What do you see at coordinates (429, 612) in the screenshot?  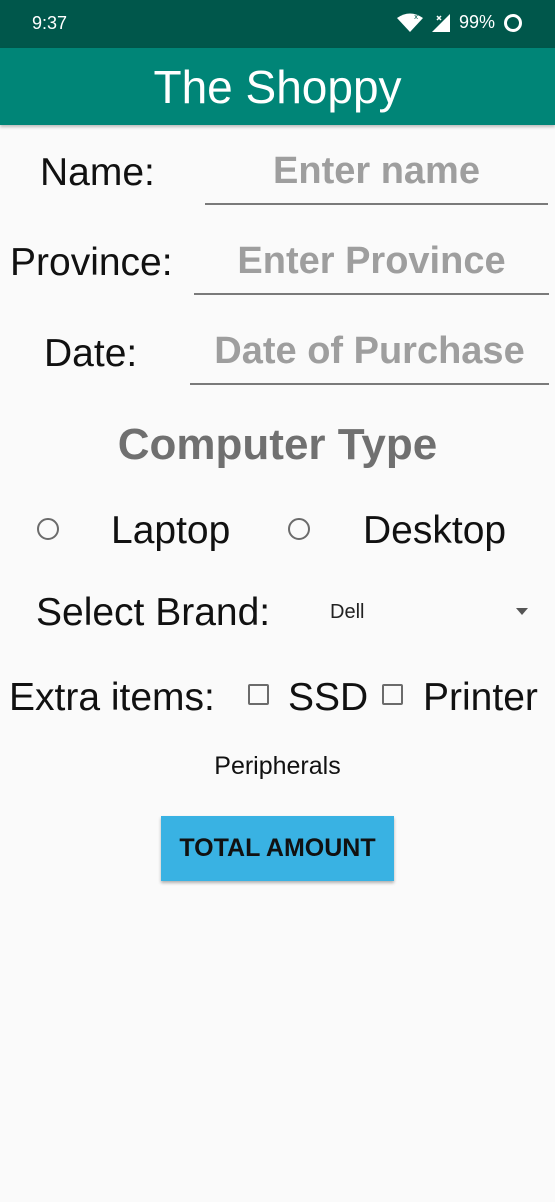 I see `brand-spinner: Dell` at bounding box center [429, 612].